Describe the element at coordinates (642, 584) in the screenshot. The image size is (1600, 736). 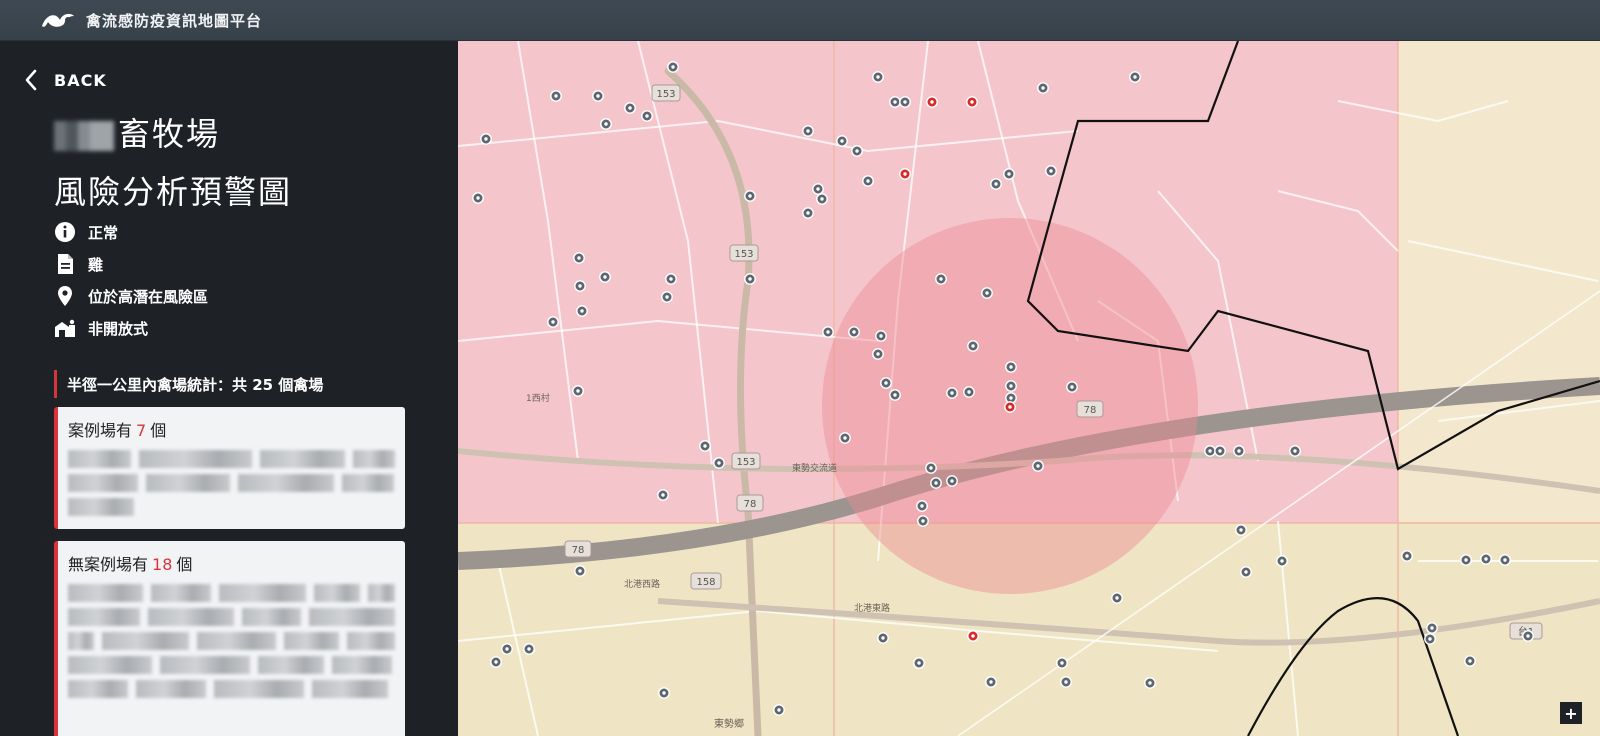
I see `place-label: 北港西路` at that location.